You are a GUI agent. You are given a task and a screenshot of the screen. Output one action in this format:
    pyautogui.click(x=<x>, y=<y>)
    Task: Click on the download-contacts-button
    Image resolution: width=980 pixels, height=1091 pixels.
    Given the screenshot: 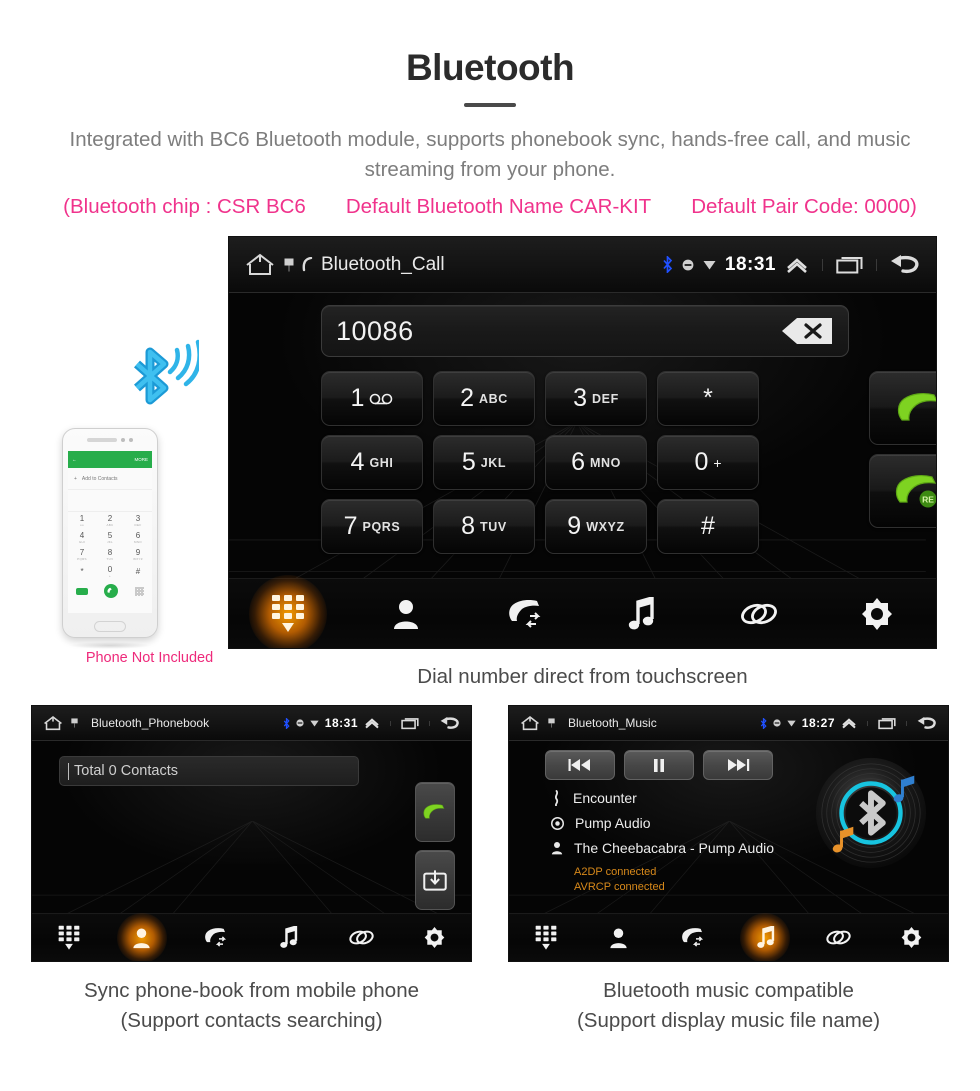 What is the action you would take?
    pyautogui.click(x=435, y=880)
    